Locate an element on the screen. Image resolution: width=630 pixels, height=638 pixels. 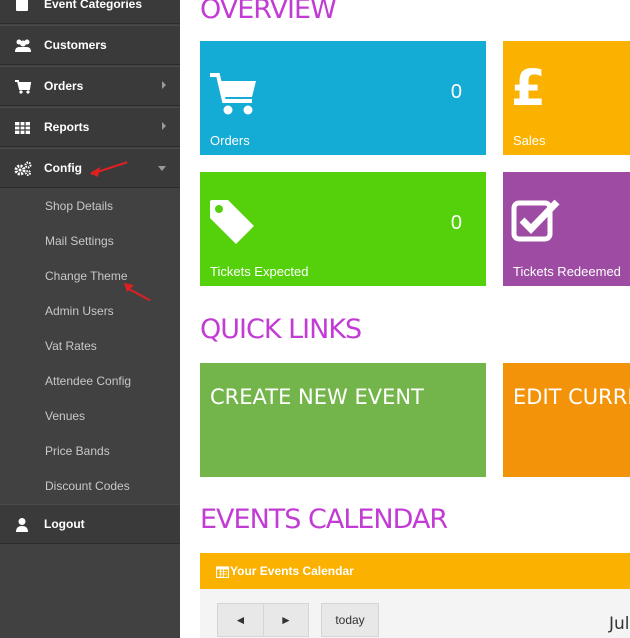
tile-label: Sales is located at coordinates (529, 140).